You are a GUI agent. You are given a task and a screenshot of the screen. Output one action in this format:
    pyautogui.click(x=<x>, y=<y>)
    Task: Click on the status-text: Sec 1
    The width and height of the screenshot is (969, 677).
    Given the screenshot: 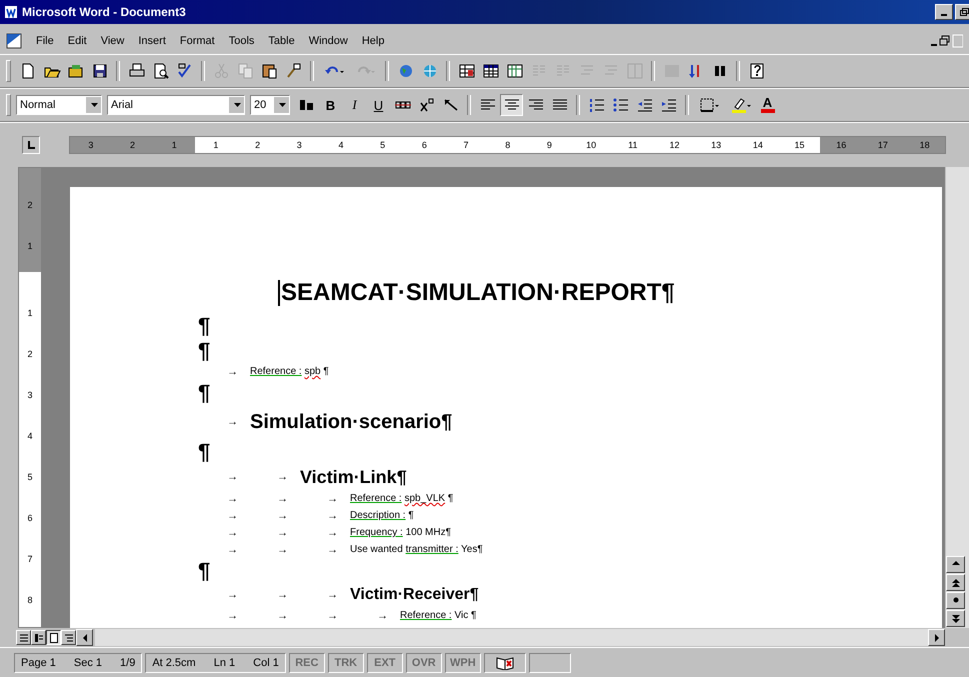 What is the action you would take?
    pyautogui.click(x=88, y=662)
    